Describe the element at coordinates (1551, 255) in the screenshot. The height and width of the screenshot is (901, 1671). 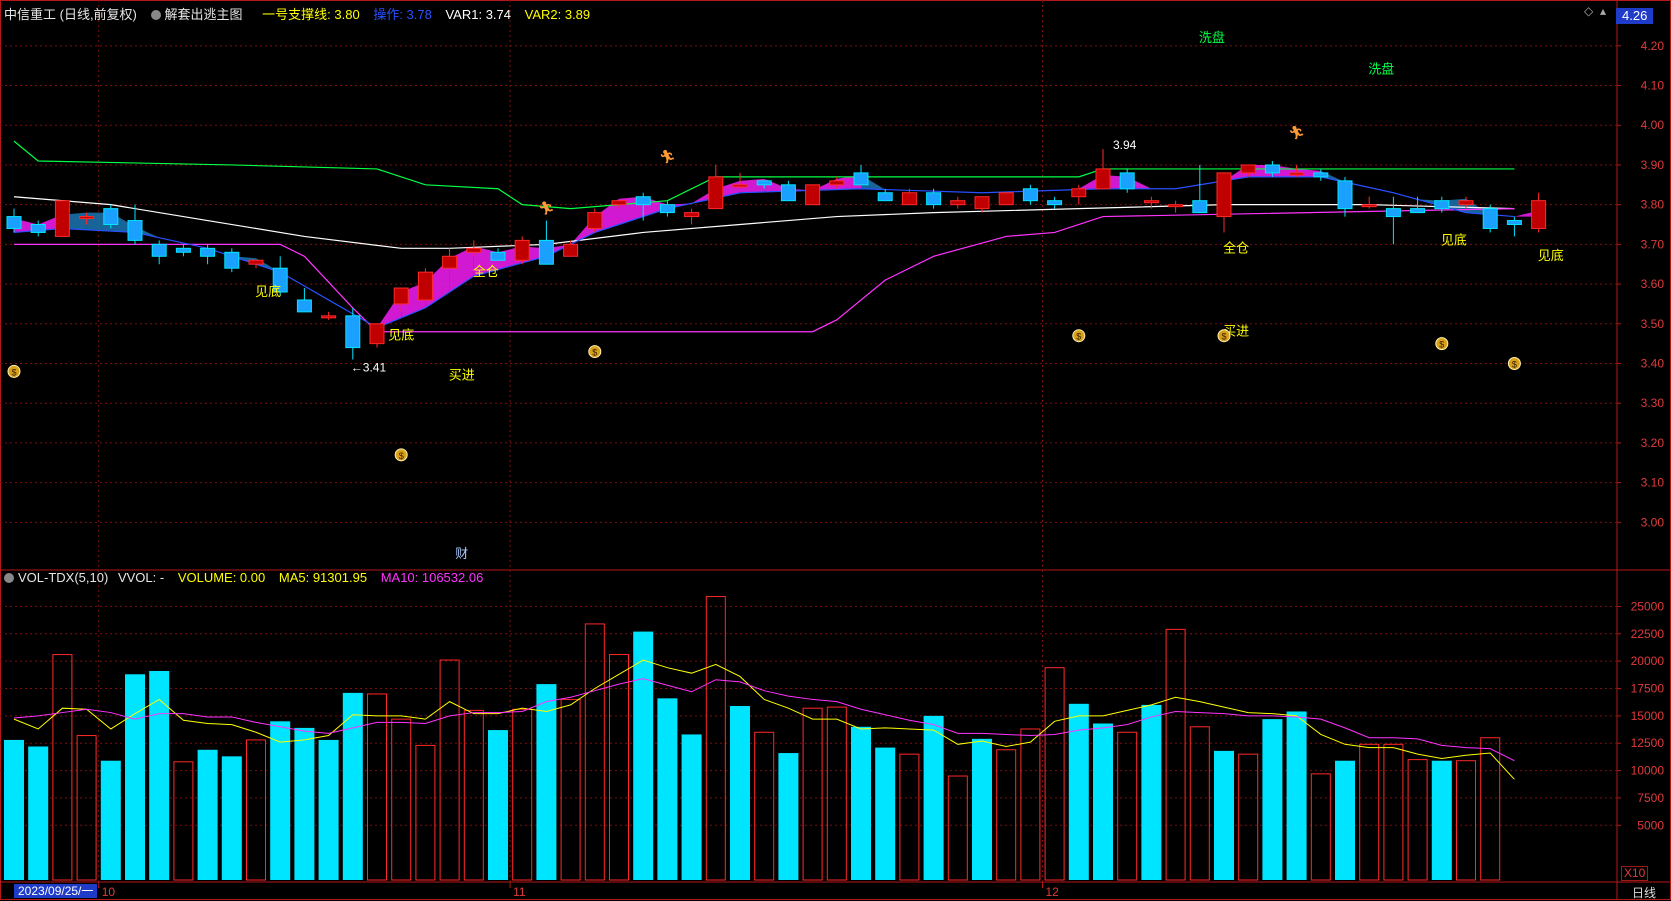
I see `signal-annotation: 见底` at that location.